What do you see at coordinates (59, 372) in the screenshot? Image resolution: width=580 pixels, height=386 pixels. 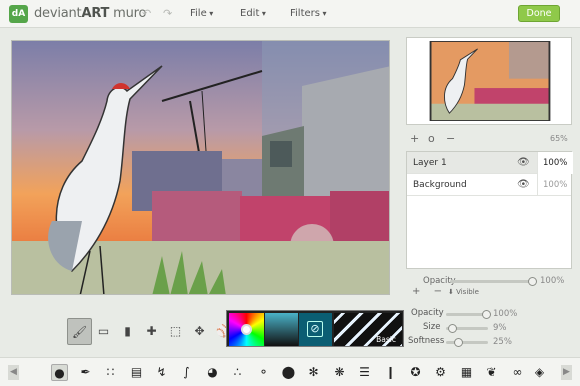 I see `round-brush-icon: ●` at bounding box center [59, 372].